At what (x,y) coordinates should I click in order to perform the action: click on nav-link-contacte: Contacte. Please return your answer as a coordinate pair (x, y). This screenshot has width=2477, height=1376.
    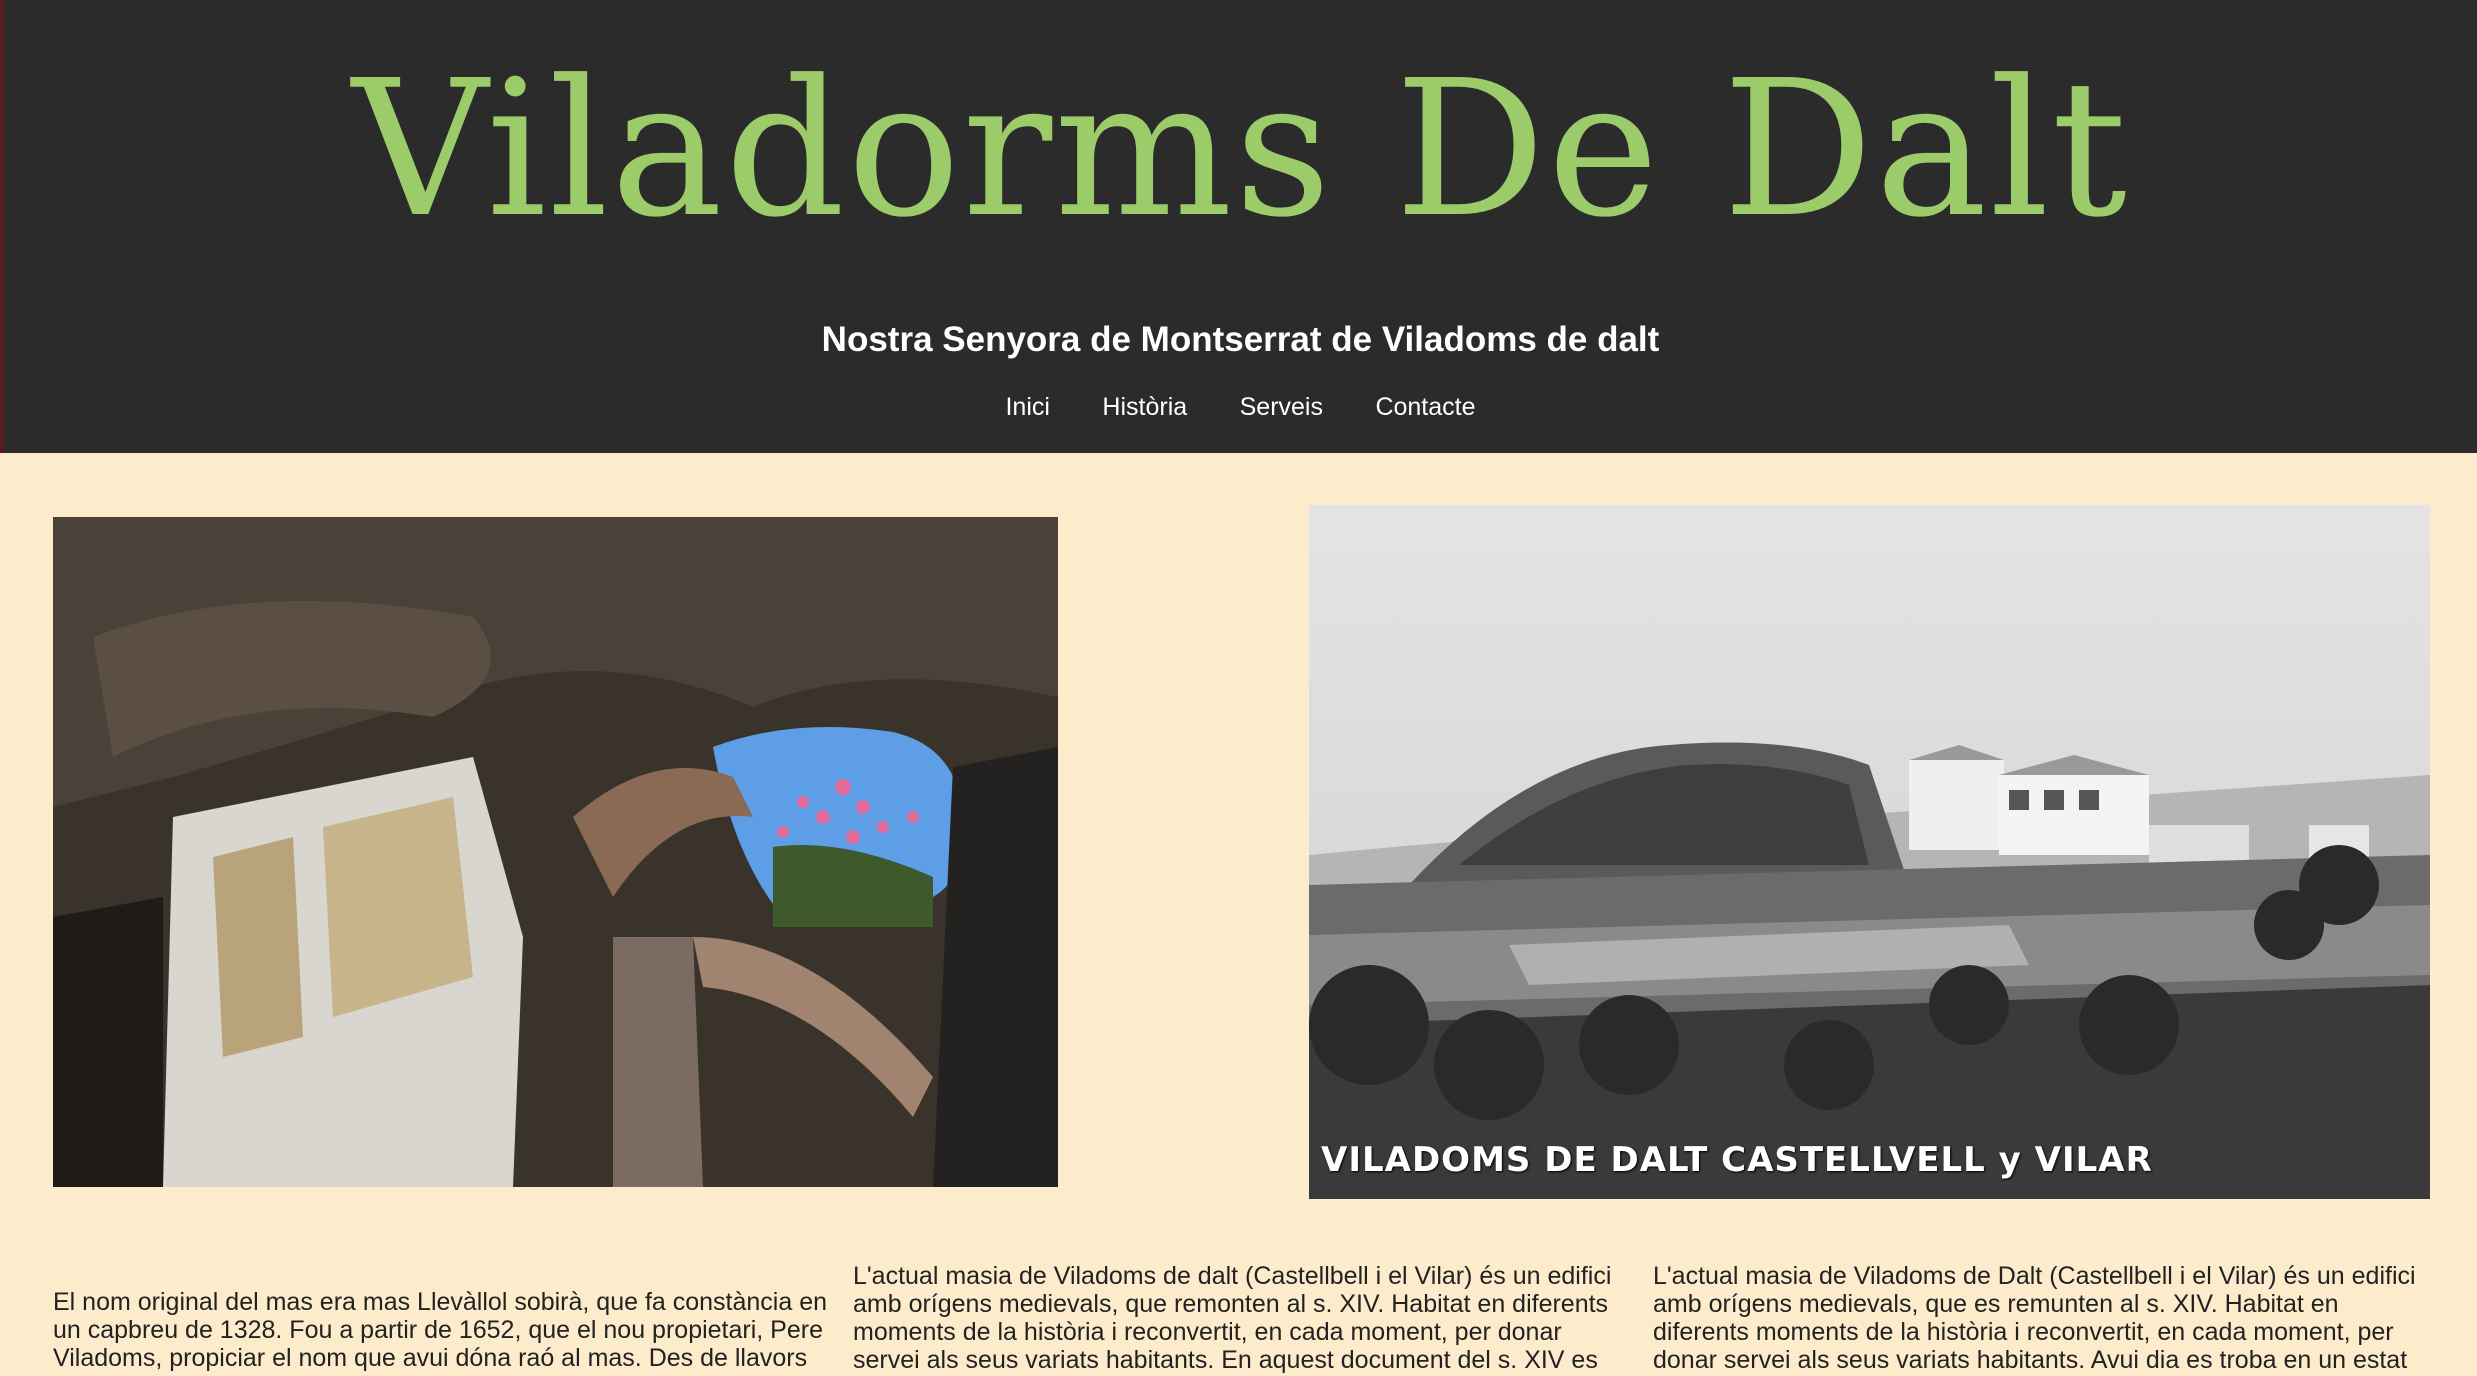
    Looking at the image, I should click on (1425, 407).